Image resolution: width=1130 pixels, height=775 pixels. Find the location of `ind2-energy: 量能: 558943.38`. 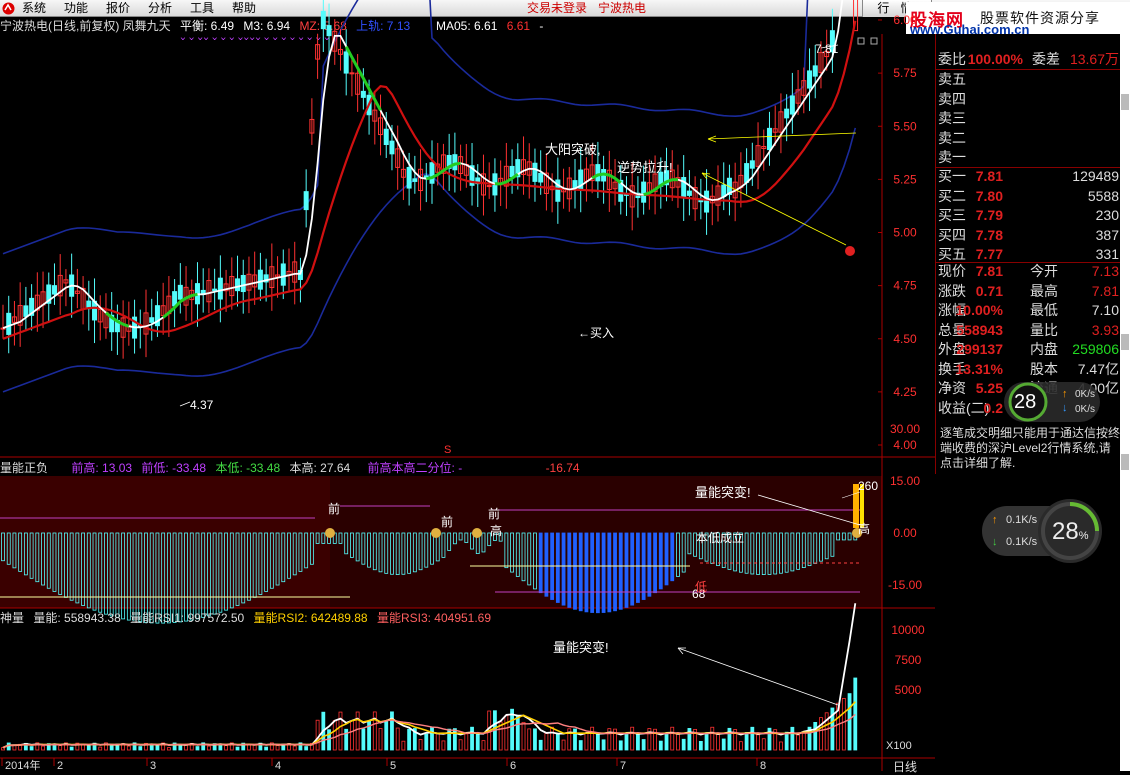

ind2-energy: 量能: 558943.38 is located at coordinates (77, 618).